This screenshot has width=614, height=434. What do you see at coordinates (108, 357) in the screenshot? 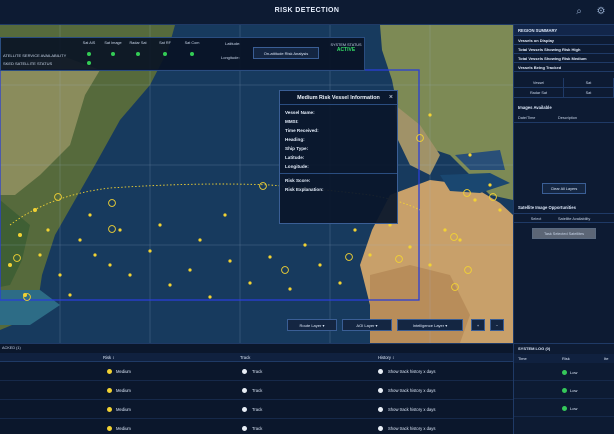
I see `header-risk: Risk ↕` at bounding box center [108, 357].